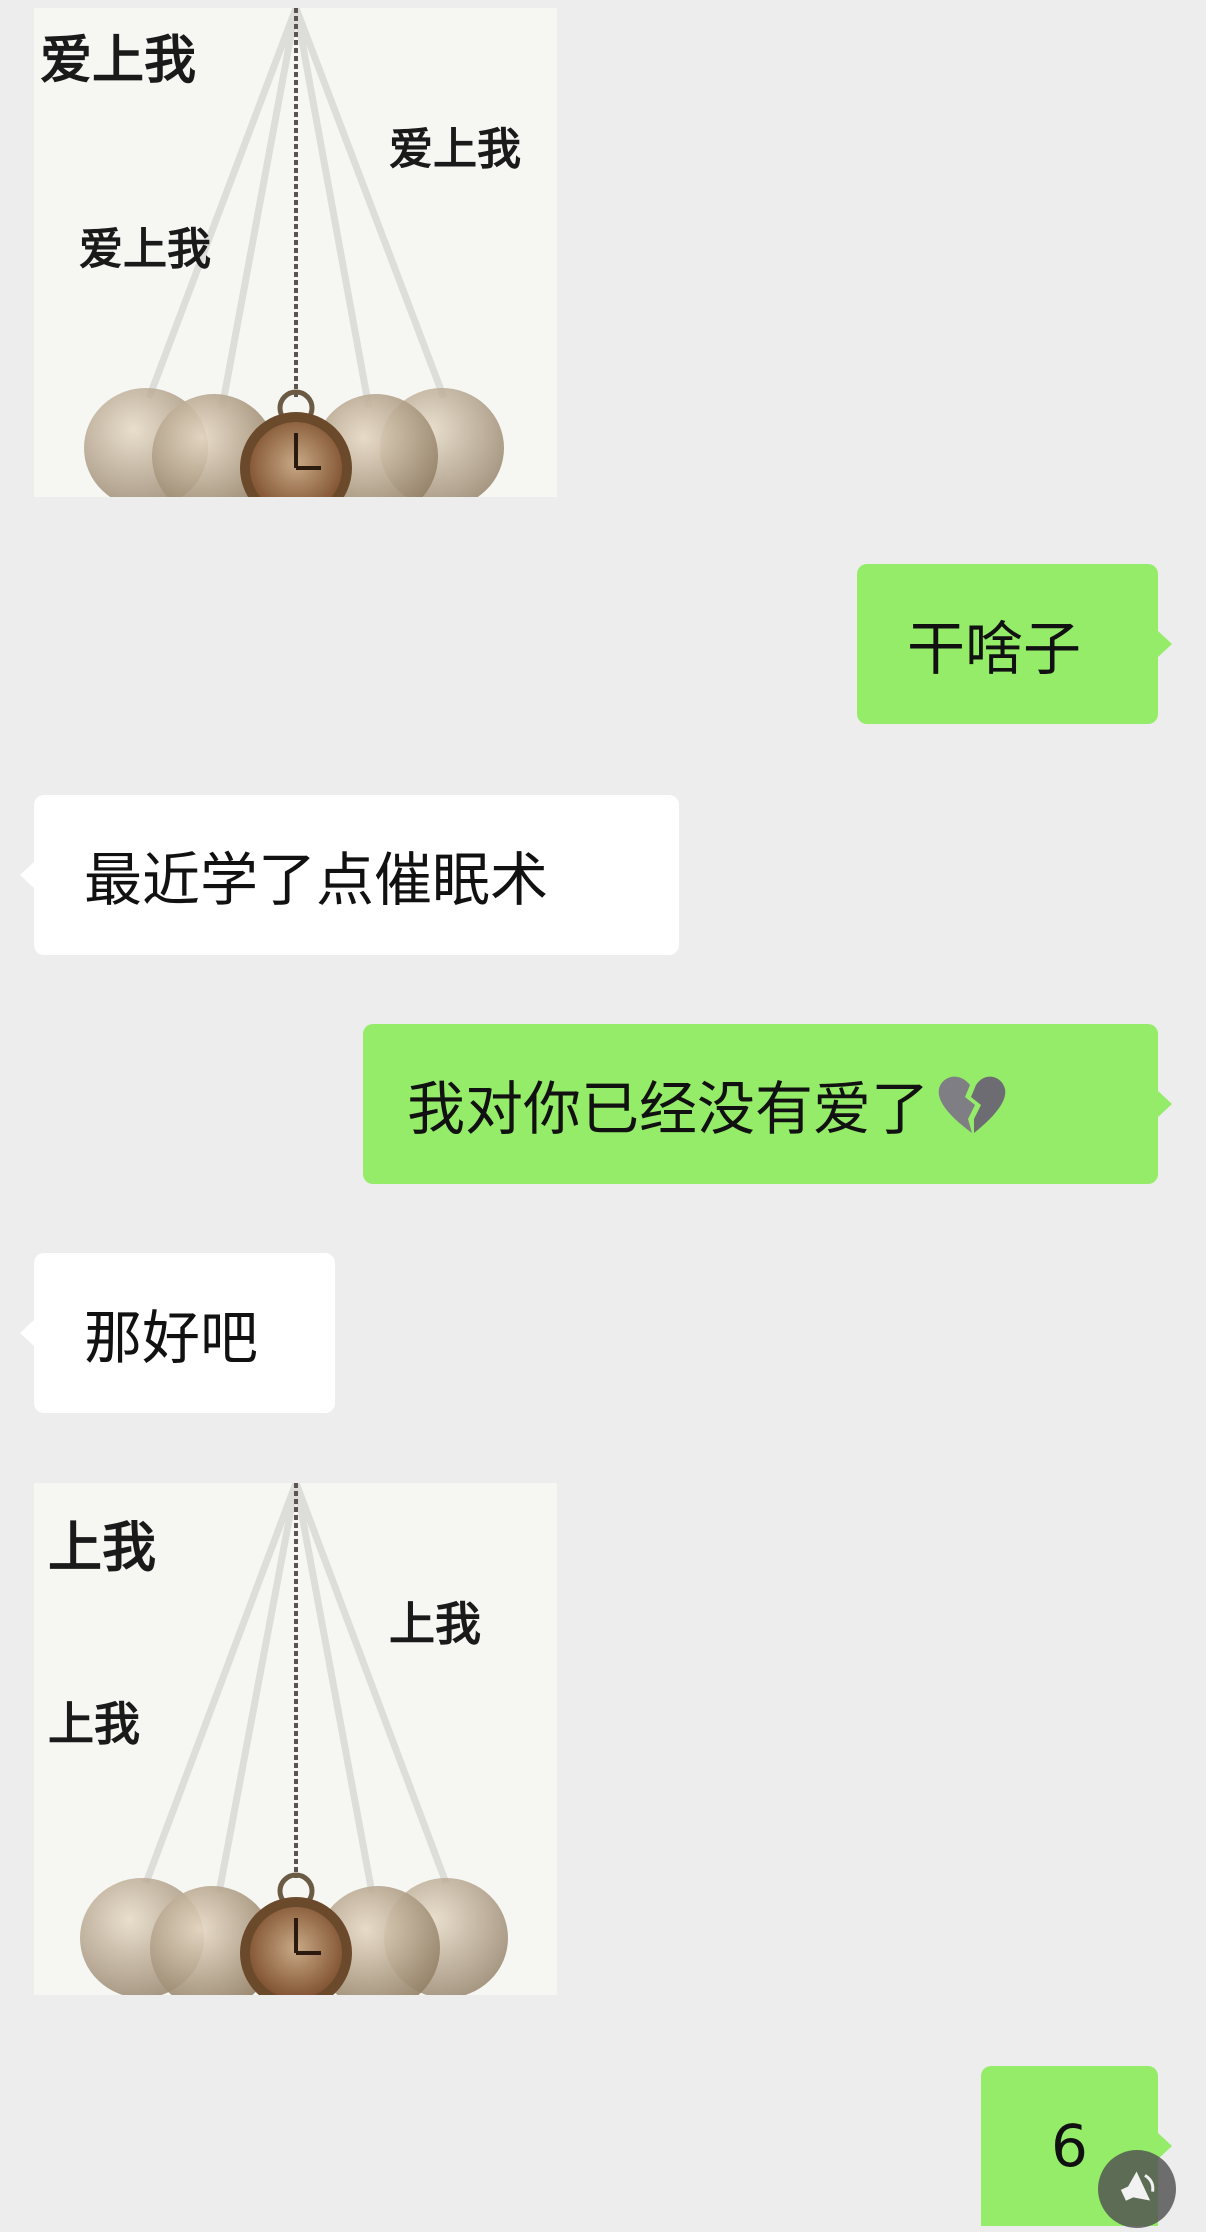  I want to click on sent-message-bubble: 干啥子, so click(1014, 644).